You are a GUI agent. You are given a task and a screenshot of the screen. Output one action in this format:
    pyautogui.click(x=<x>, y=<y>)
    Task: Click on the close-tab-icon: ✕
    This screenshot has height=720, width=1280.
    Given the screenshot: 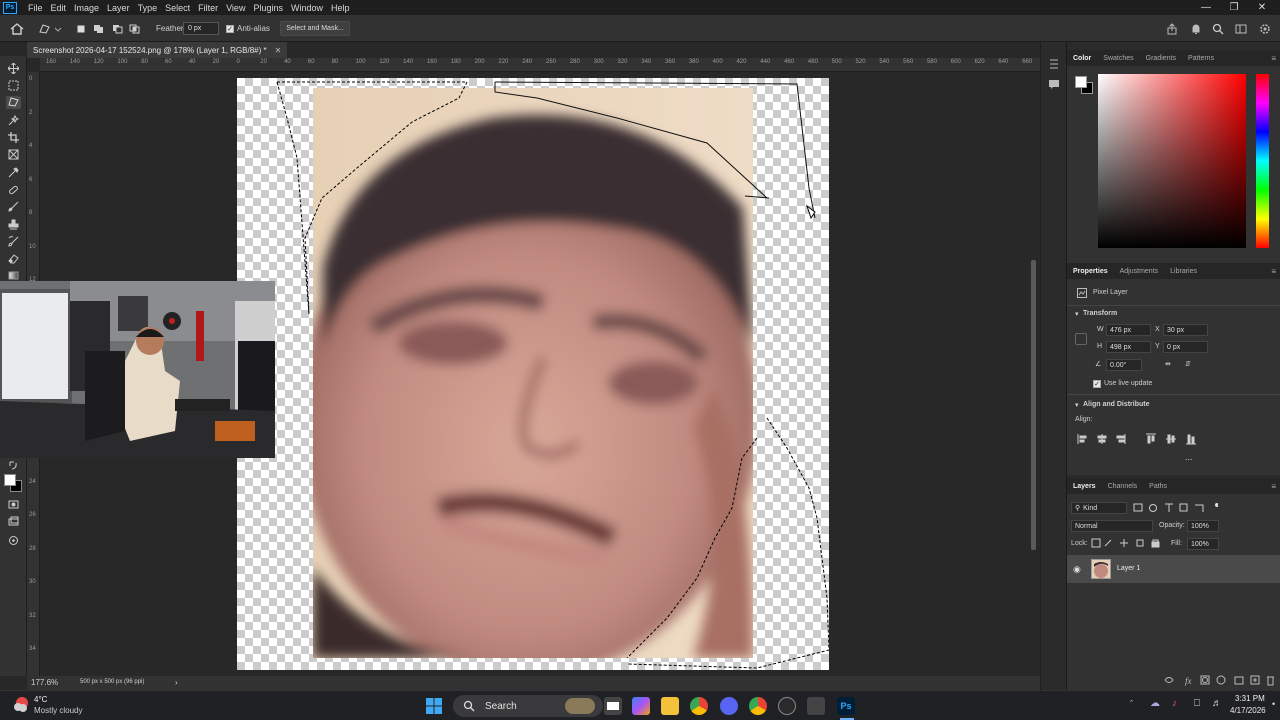 What is the action you would take?
    pyautogui.click(x=278, y=50)
    